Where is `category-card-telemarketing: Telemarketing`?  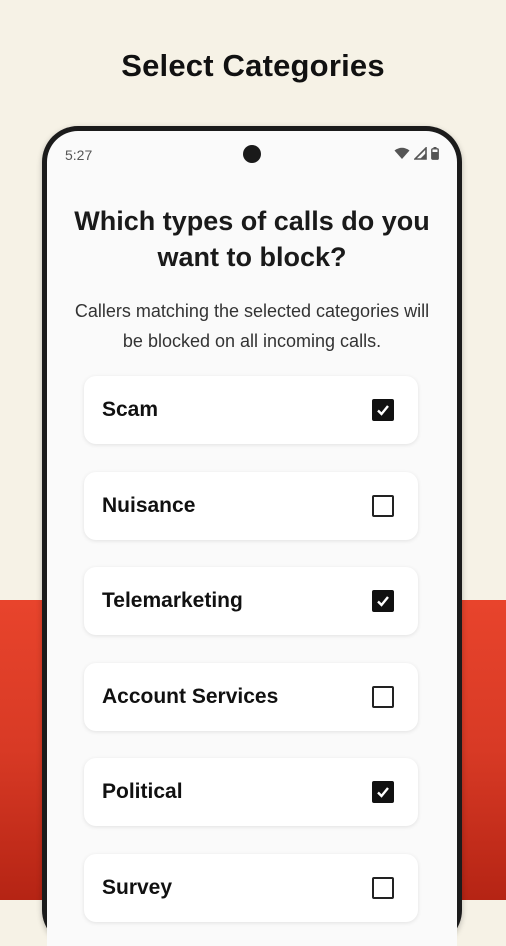
category-card-telemarketing: Telemarketing is located at coordinates (251, 601).